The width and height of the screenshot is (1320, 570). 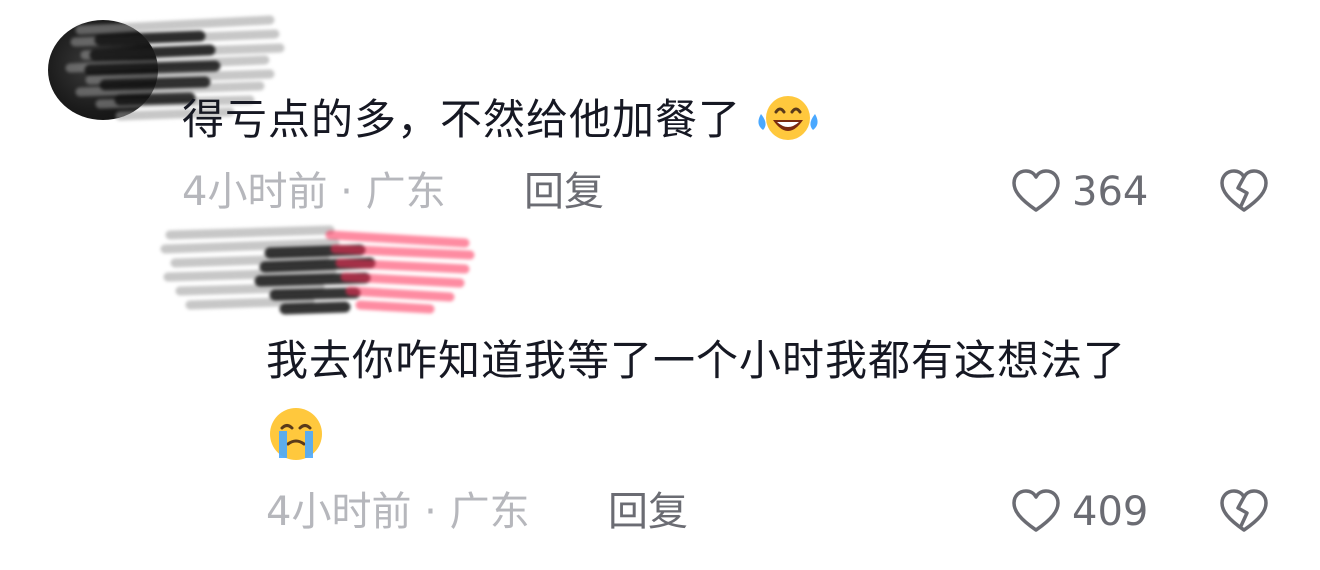 What do you see at coordinates (462, 119) in the screenshot?
I see `comment-text-content: 得亏点的多，不然给他加餐了` at bounding box center [462, 119].